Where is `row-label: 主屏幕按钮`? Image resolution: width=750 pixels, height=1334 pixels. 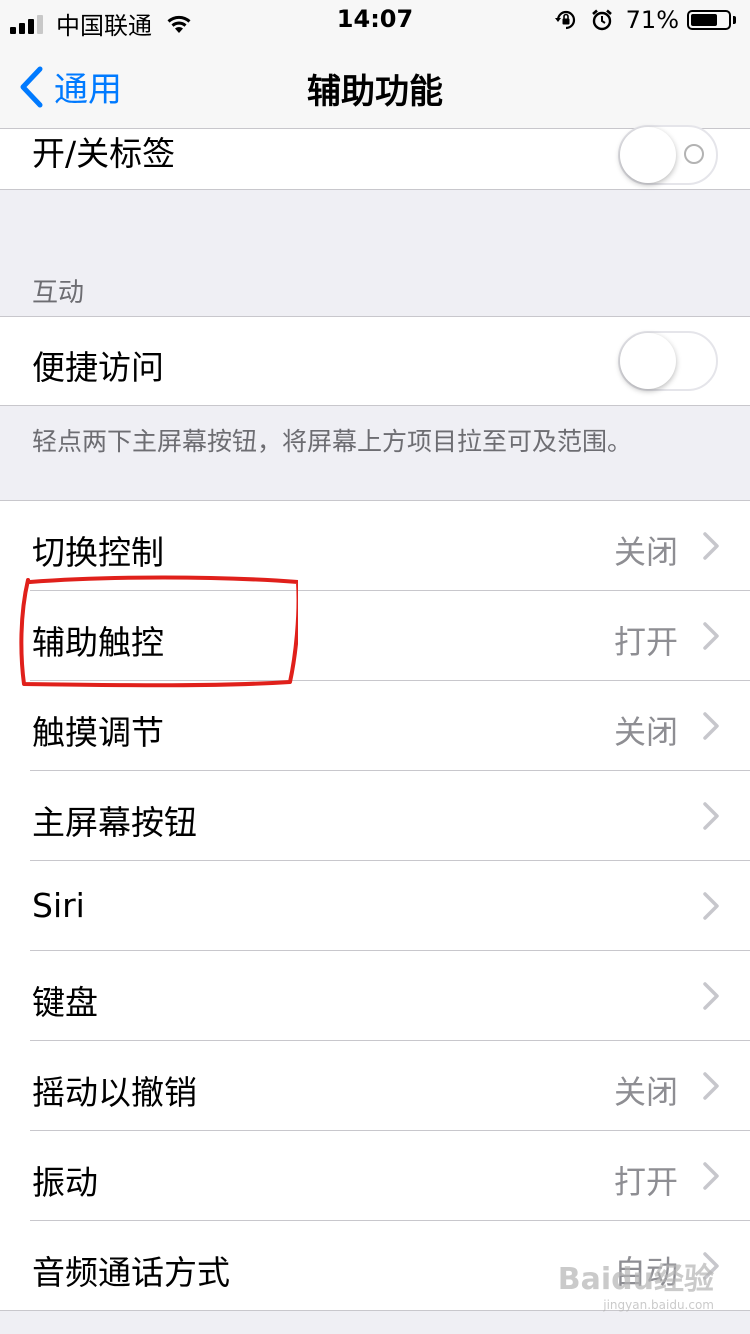 row-label: 主屏幕按钮 is located at coordinates (114, 822).